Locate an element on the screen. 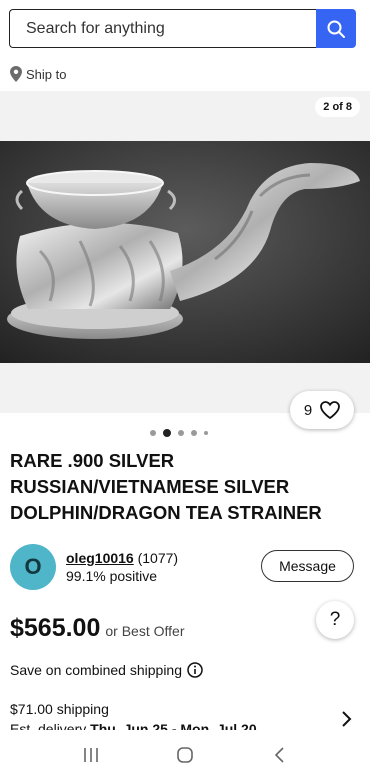 The image size is (370, 780). system-navigation-bar is located at coordinates (185, 755).